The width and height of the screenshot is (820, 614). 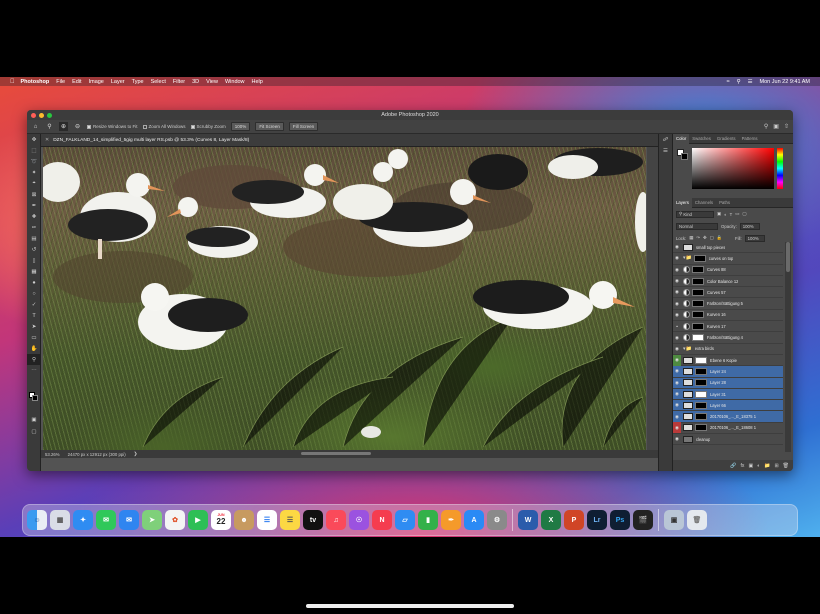 What do you see at coordinates (77, 126) in the screenshot?
I see `zoom-out-icon: ⊖` at bounding box center [77, 126].